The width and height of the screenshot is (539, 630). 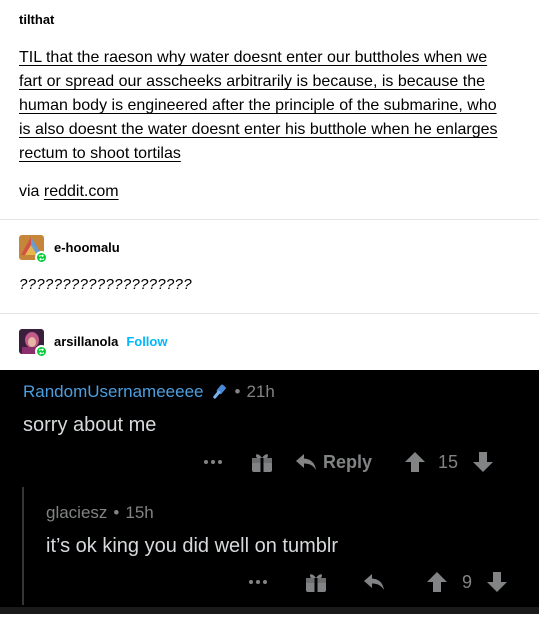 I want to click on reblog-username: arsillanola, so click(x=86, y=341).